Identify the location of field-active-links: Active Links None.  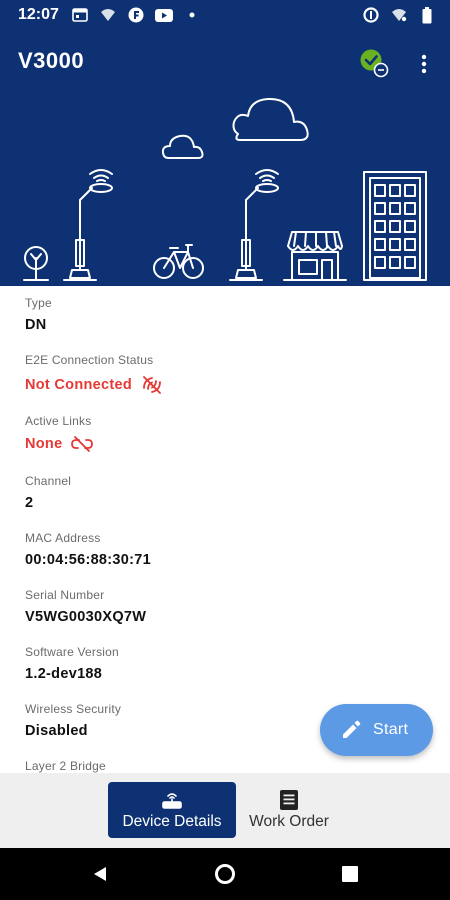
(59, 433).